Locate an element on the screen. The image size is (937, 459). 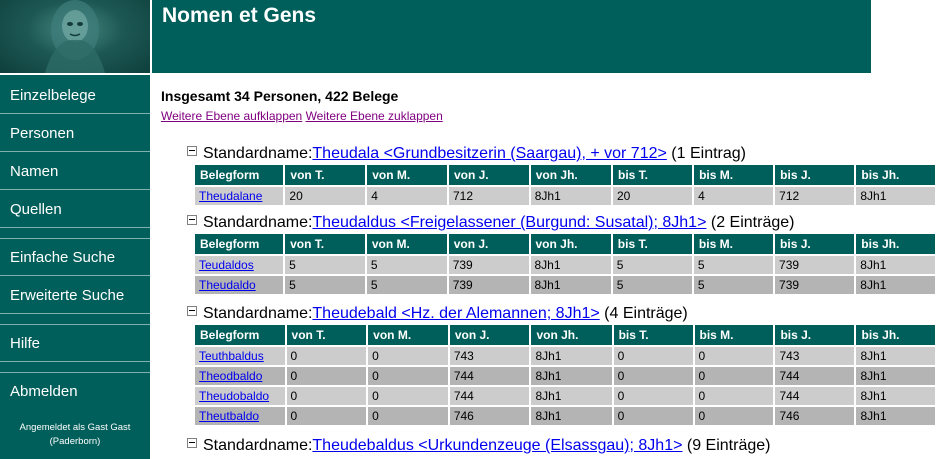
belegform-link: Theudalane is located at coordinates (230, 196).